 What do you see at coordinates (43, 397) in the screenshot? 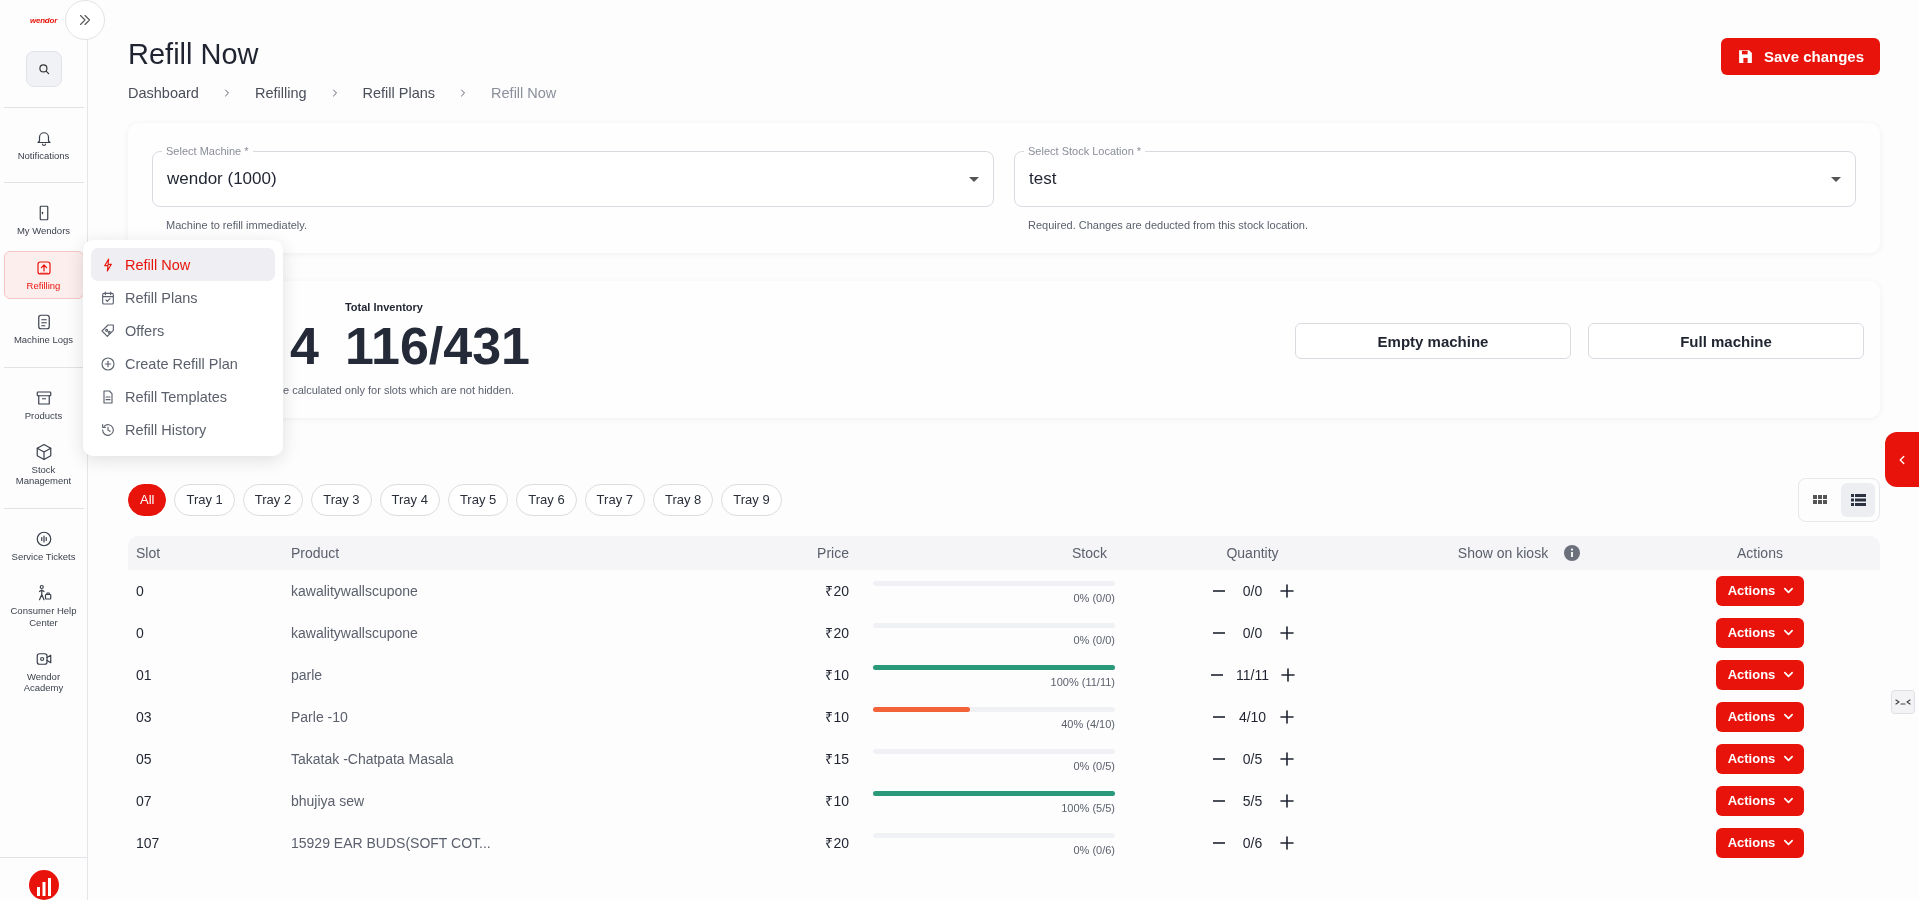
I see `archive-icon` at bounding box center [43, 397].